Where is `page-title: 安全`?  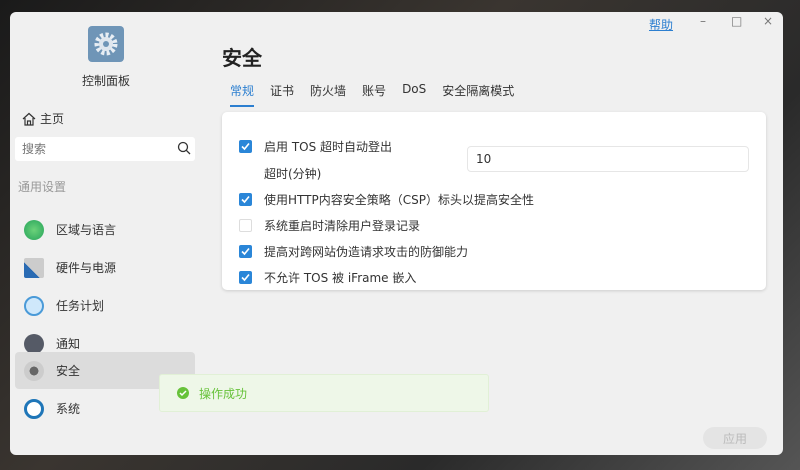 page-title: 安全 is located at coordinates (242, 58).